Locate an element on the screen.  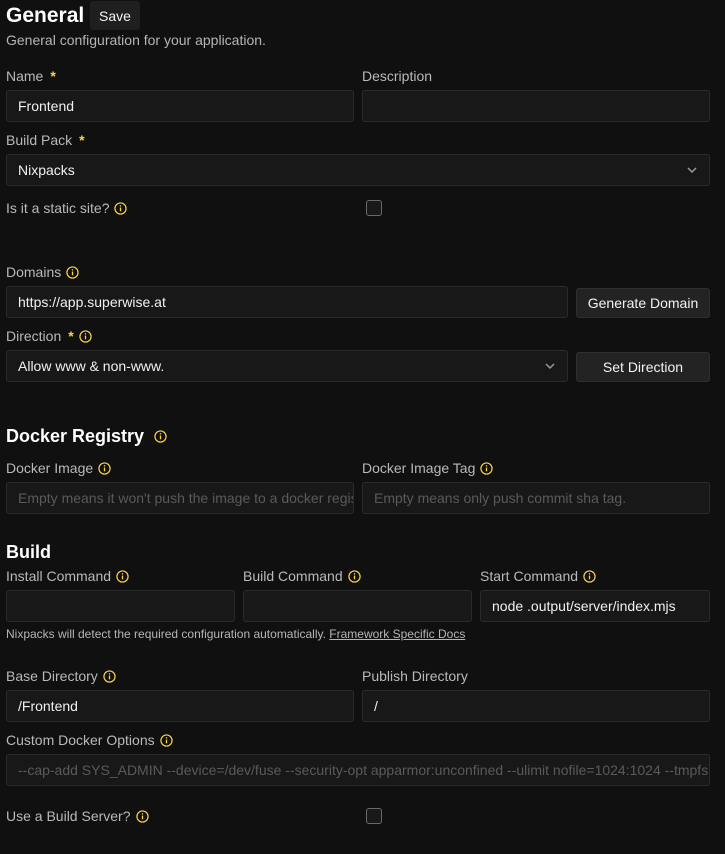
publish-directory-label: Publish Directory is located at coordinates (415, 676).